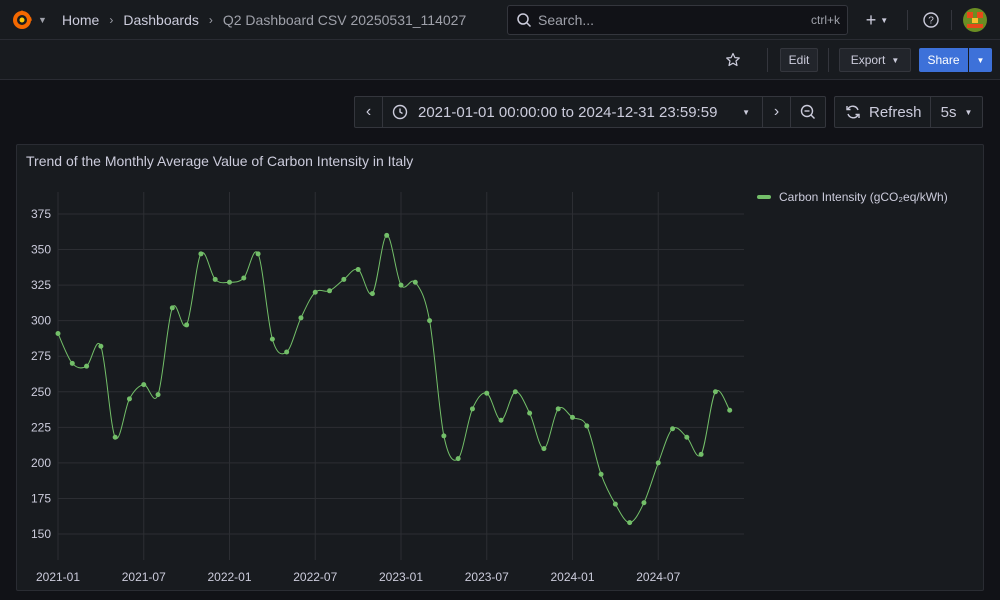  I want to click on share-button: Share, so click(943, 60).